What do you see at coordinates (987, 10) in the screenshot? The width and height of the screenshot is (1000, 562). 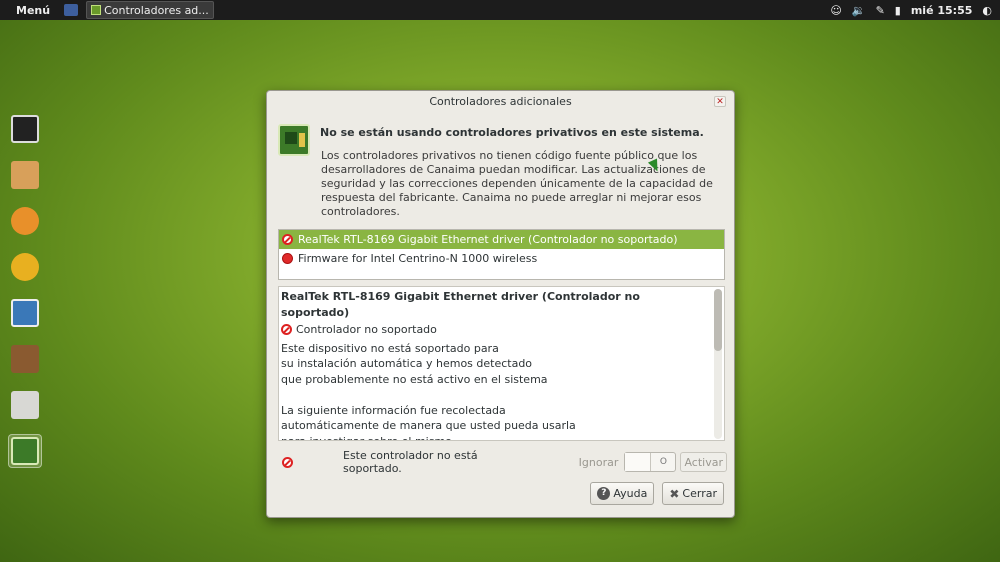 I see `power-icon: ◐` at bounding box center [987, 10].